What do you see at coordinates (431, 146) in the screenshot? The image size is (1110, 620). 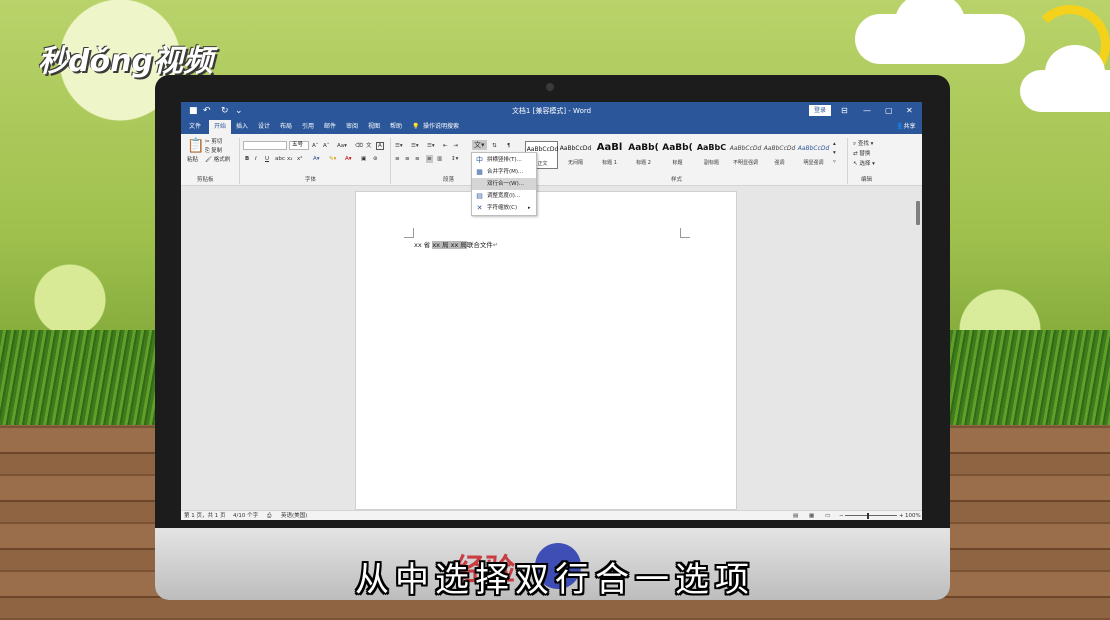 I see `multilevel-list-icon: ☰▾` at bounding box center [431, 146].